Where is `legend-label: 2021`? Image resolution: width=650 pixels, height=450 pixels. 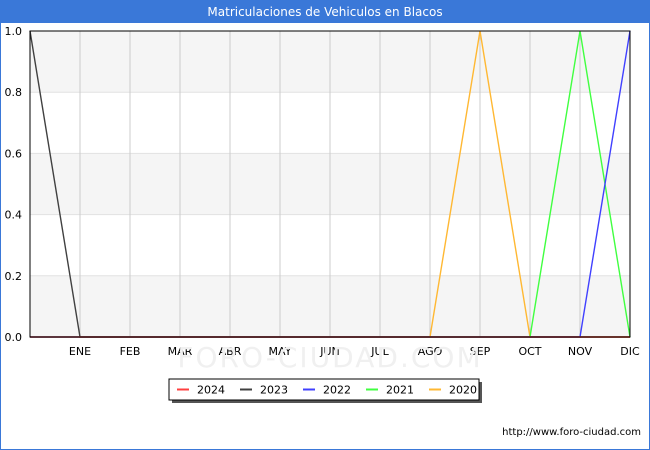 legend-label: 2021 is located at coordinates (400, 390).